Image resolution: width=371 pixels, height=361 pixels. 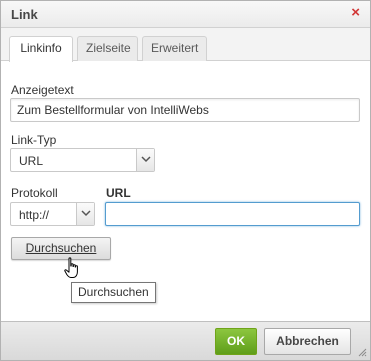 What do you see at coordinates (355, 13) in the screenshot?
I see `close-icon: ×` at bounding box center [355, 13].